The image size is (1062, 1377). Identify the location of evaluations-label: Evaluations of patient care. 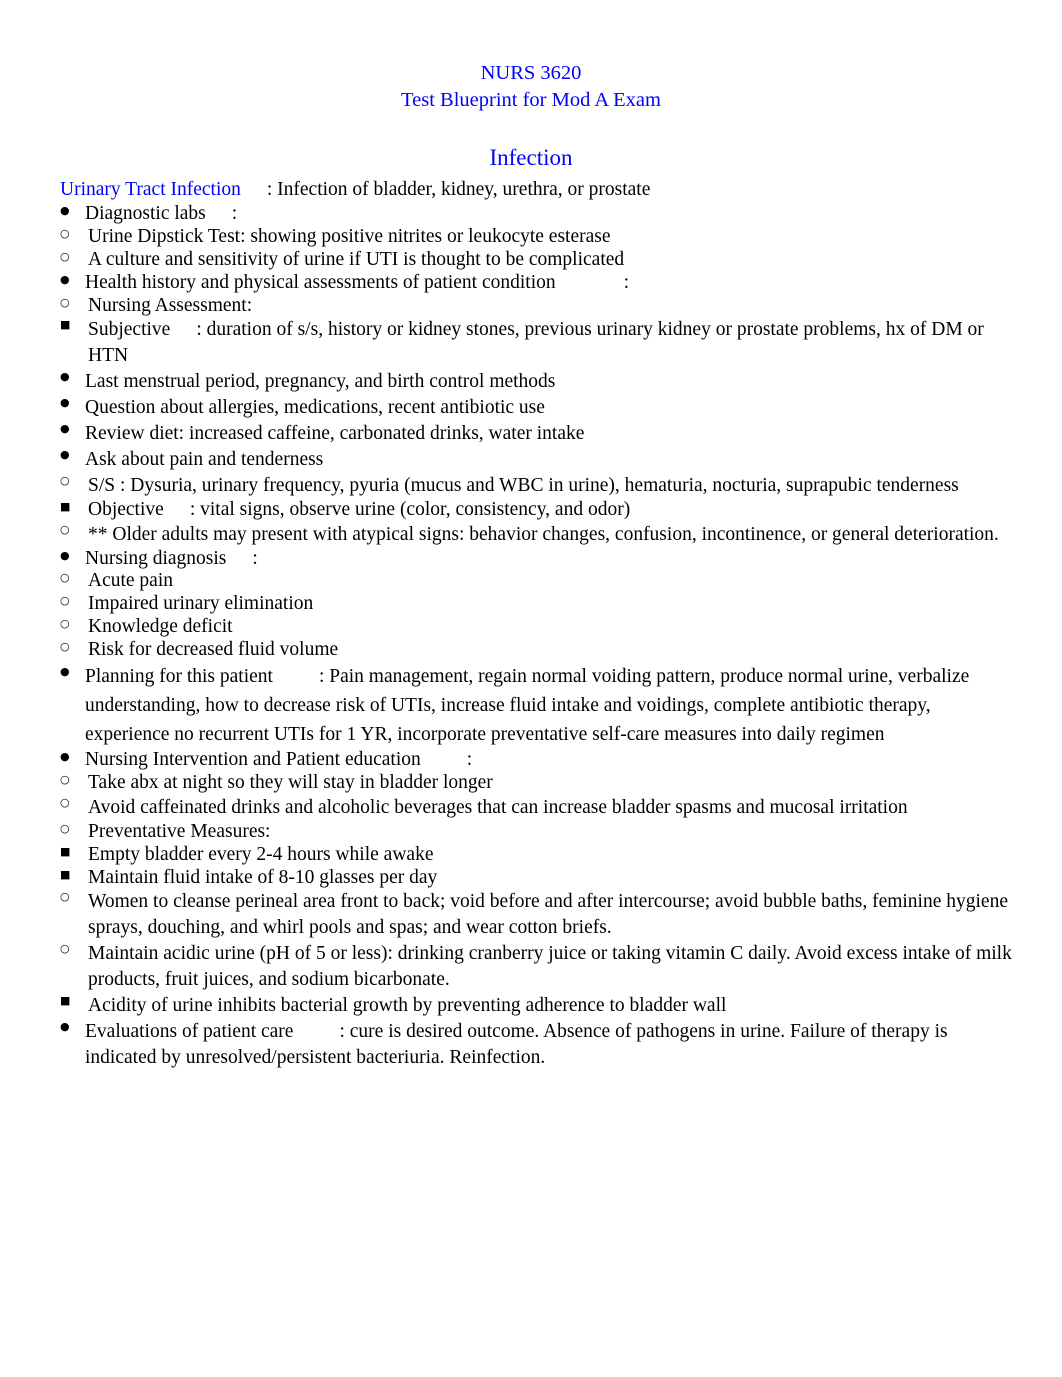
(189, 1031).